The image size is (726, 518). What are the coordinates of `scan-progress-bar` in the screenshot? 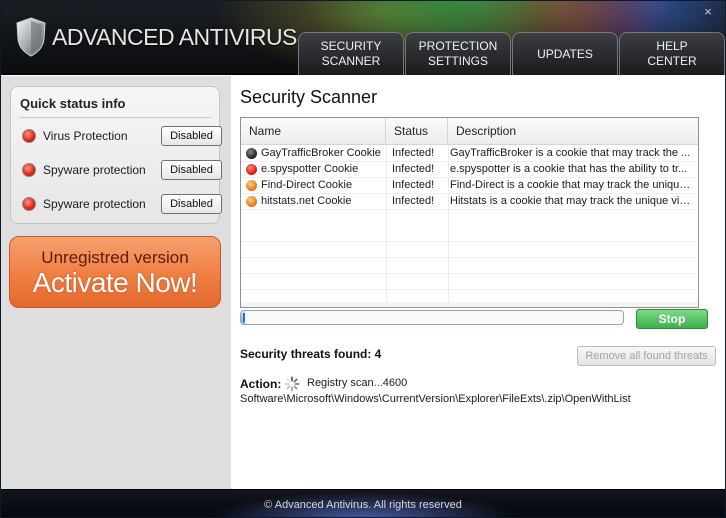 It's located at (432, 317).